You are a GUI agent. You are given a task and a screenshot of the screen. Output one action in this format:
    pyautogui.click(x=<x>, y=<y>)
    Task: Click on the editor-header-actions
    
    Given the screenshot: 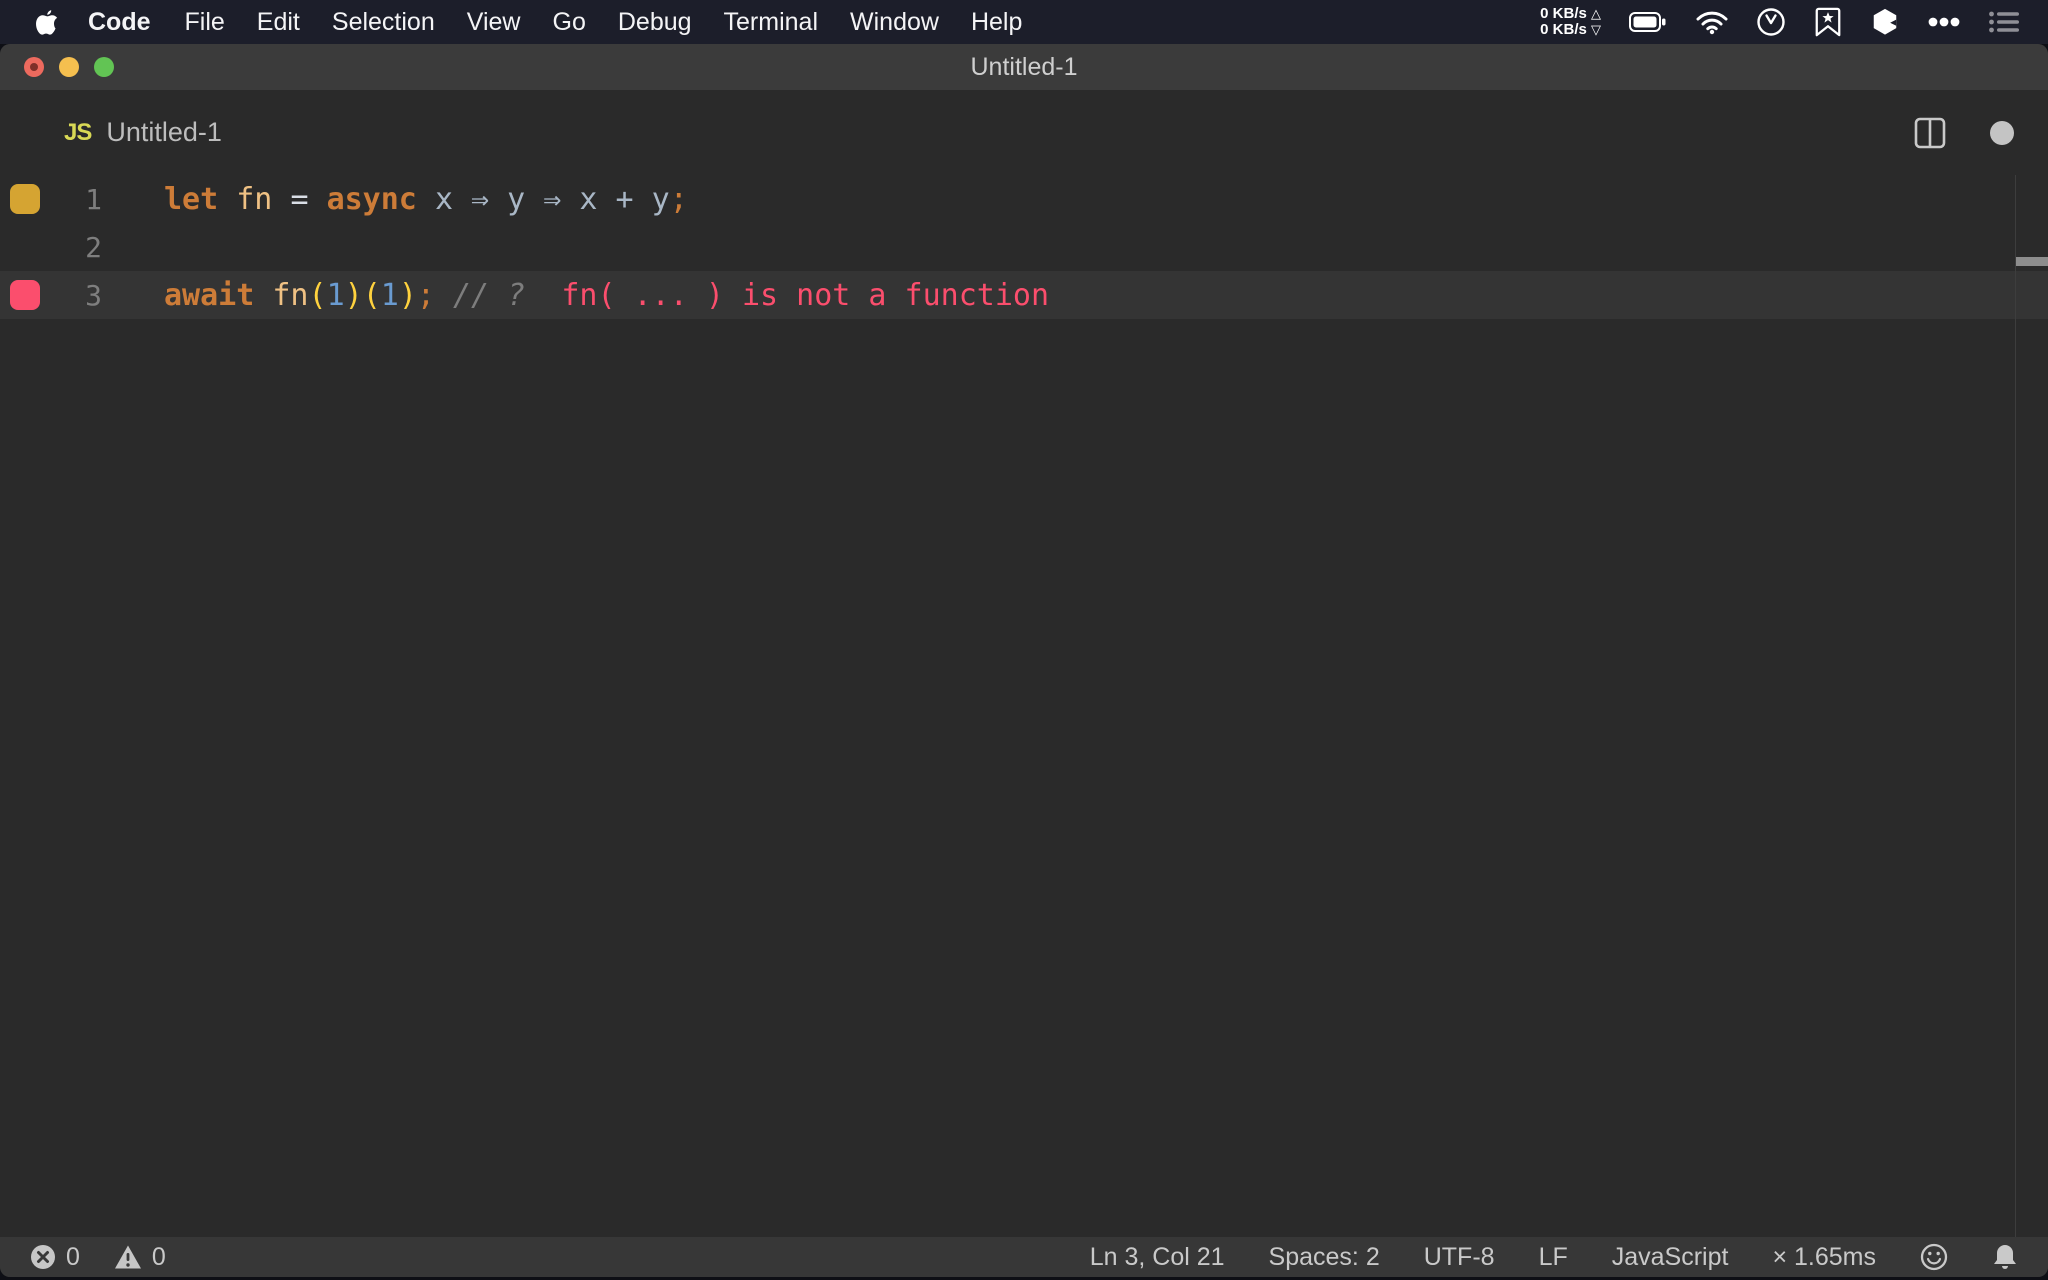 What is the action you would take?
    pyautogui.click(x=1981, y=132)
    